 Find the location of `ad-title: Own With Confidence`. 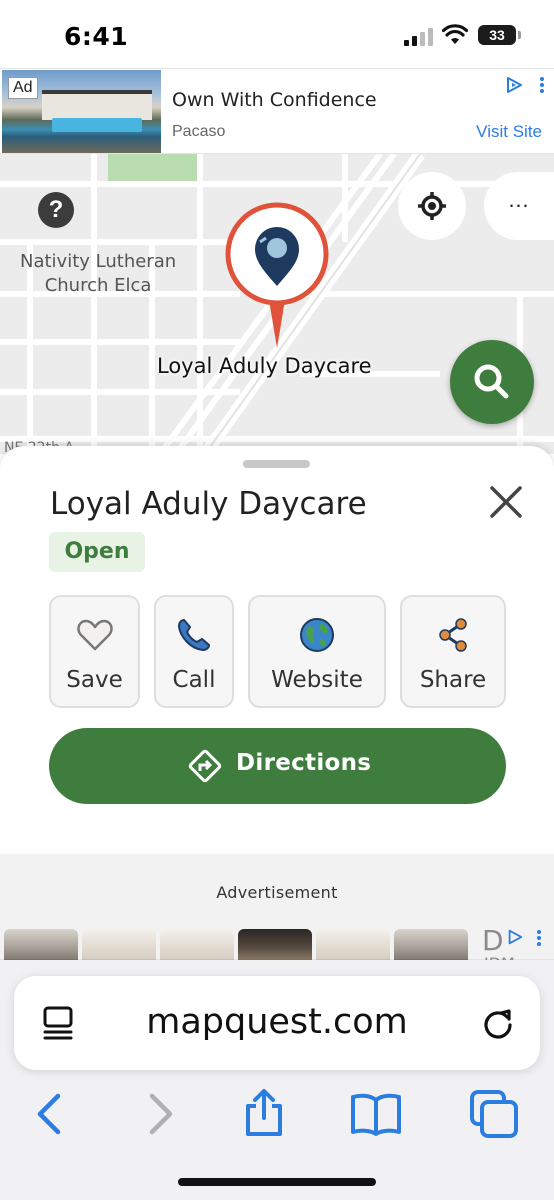

ad-title: Own With Confidence is located at coordinates (274, 100).